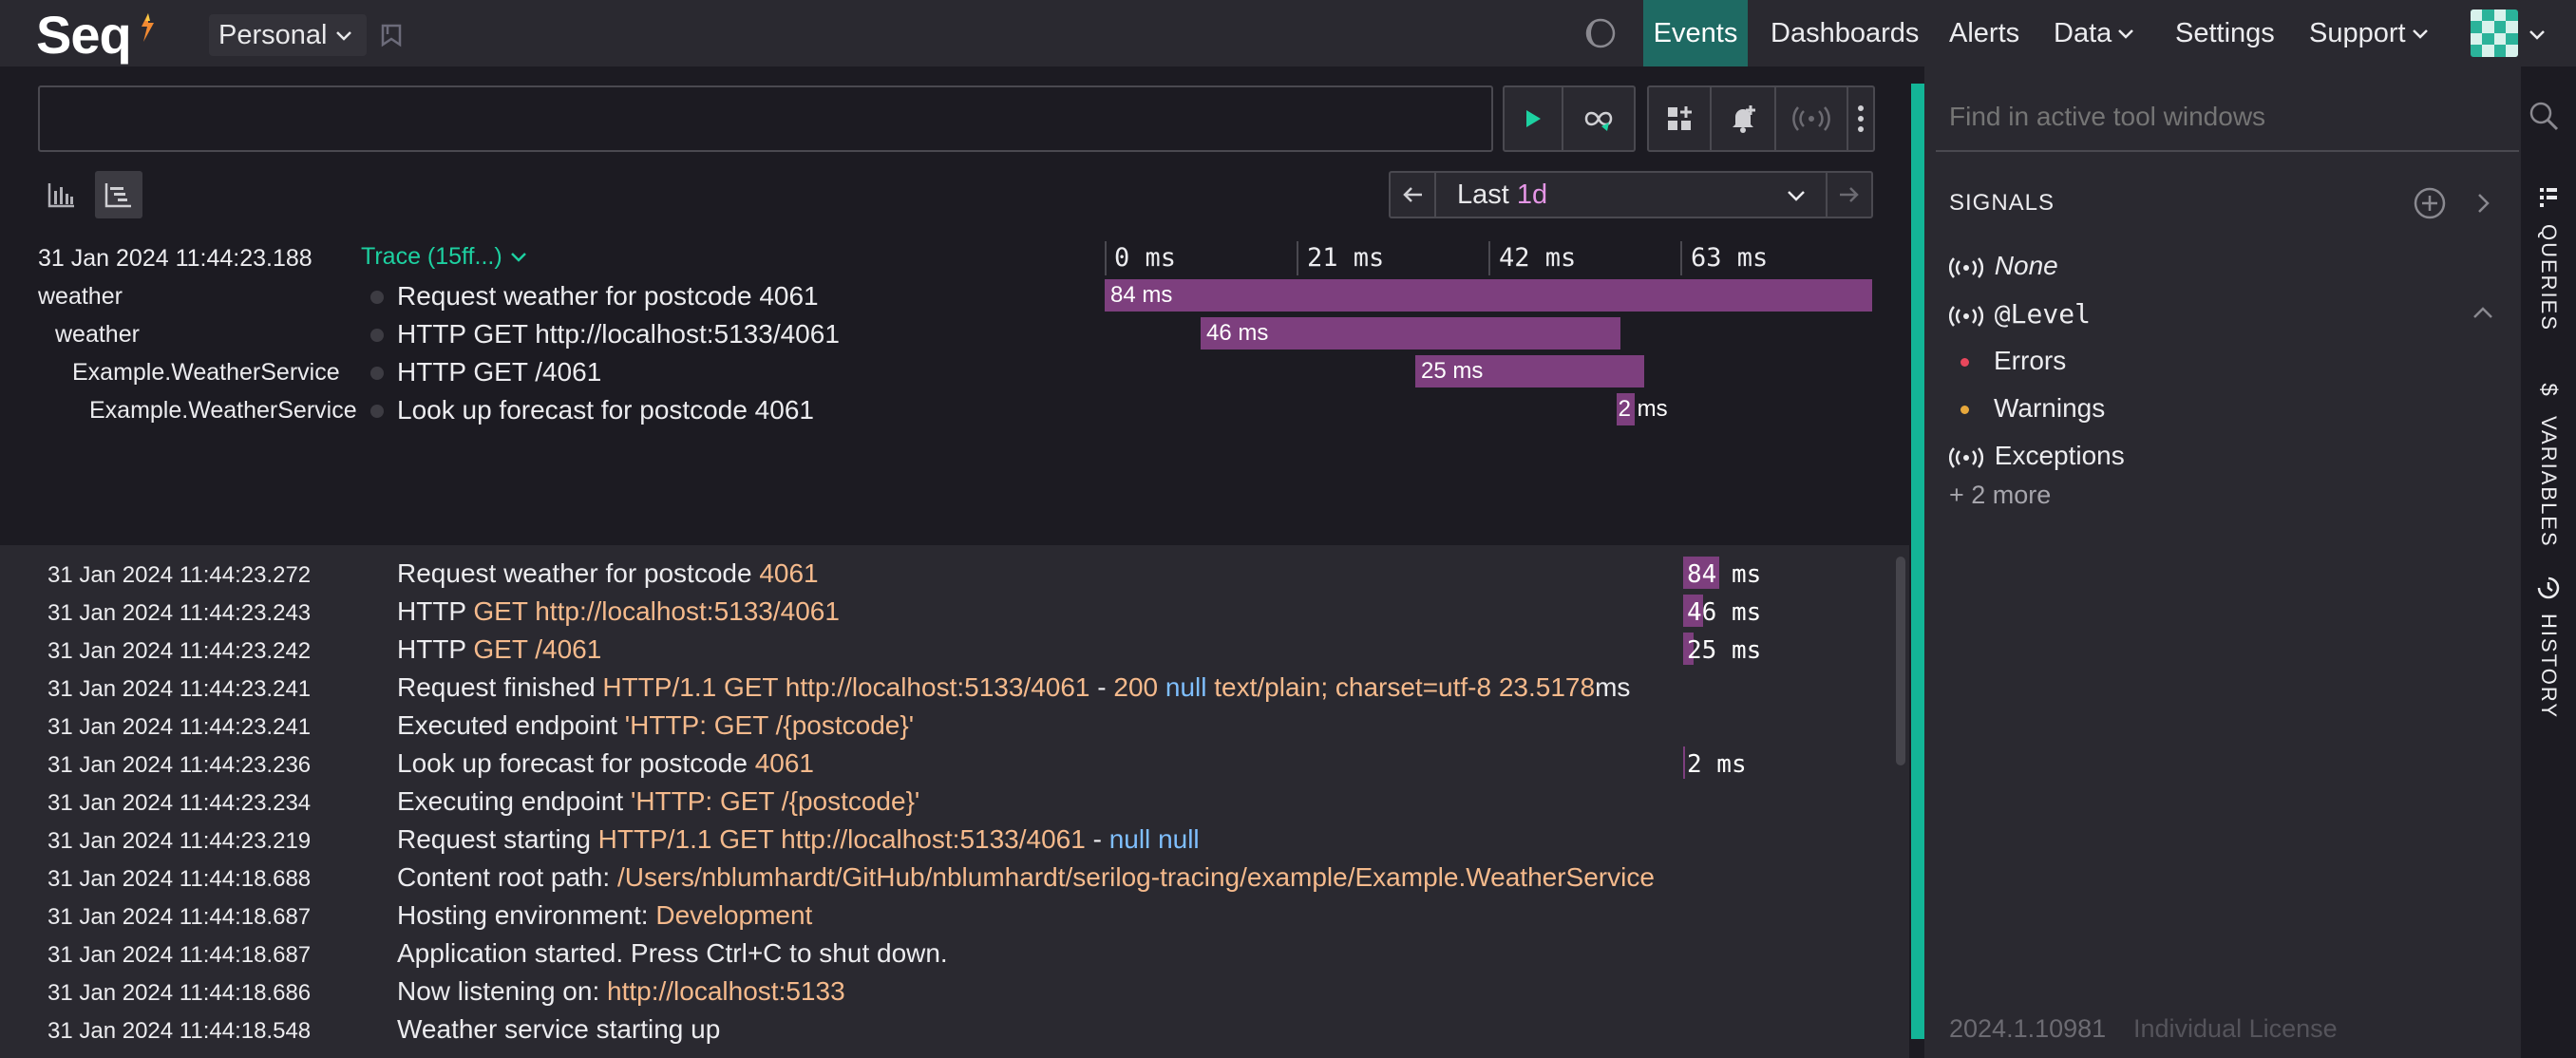 The width and height of the screenshot is (2576, 1058). What do you see at coordinates (605, 764) in the screenshot?
I see `event-message: Look up forecast for postcode 4061` at bounding box center [605, 764].